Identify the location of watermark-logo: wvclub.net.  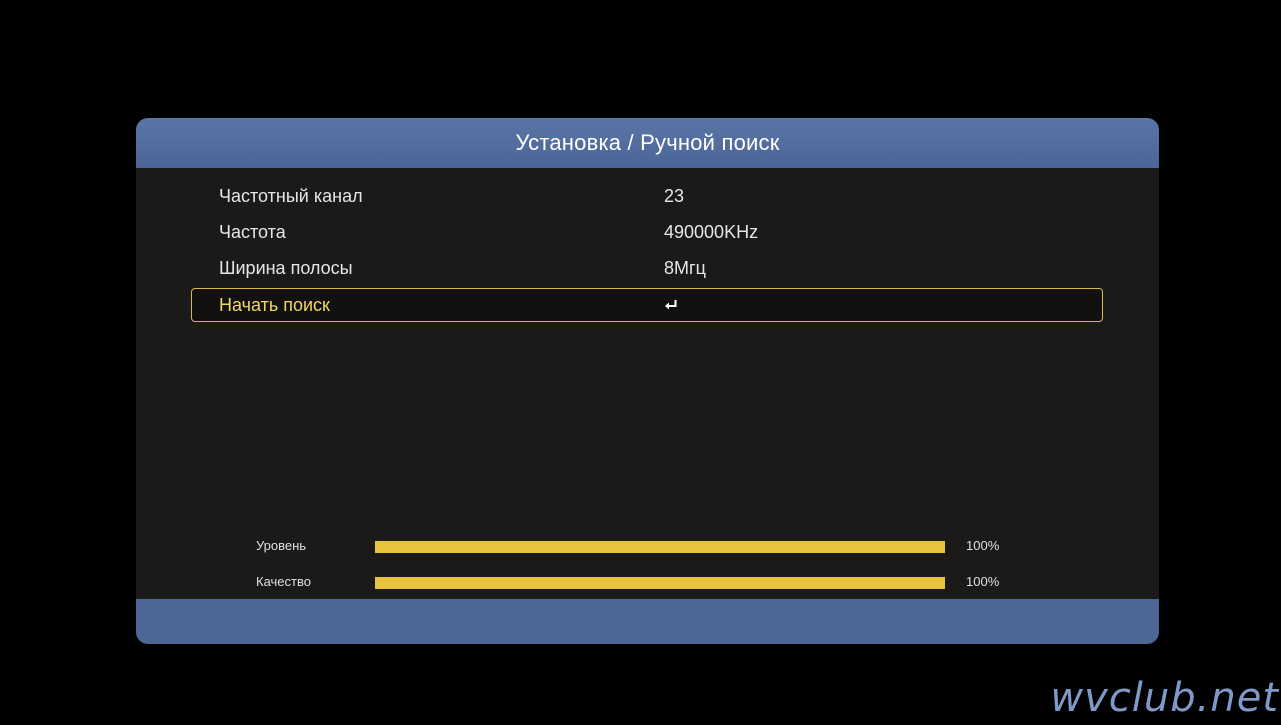
(1164, 698).